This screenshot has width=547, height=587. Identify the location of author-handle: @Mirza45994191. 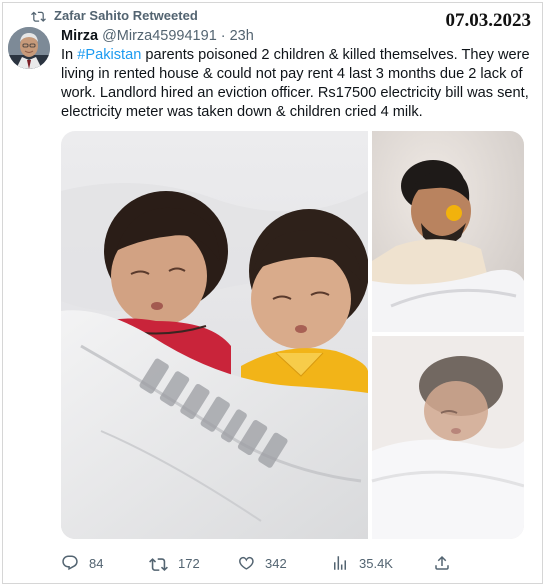
(159, 36).